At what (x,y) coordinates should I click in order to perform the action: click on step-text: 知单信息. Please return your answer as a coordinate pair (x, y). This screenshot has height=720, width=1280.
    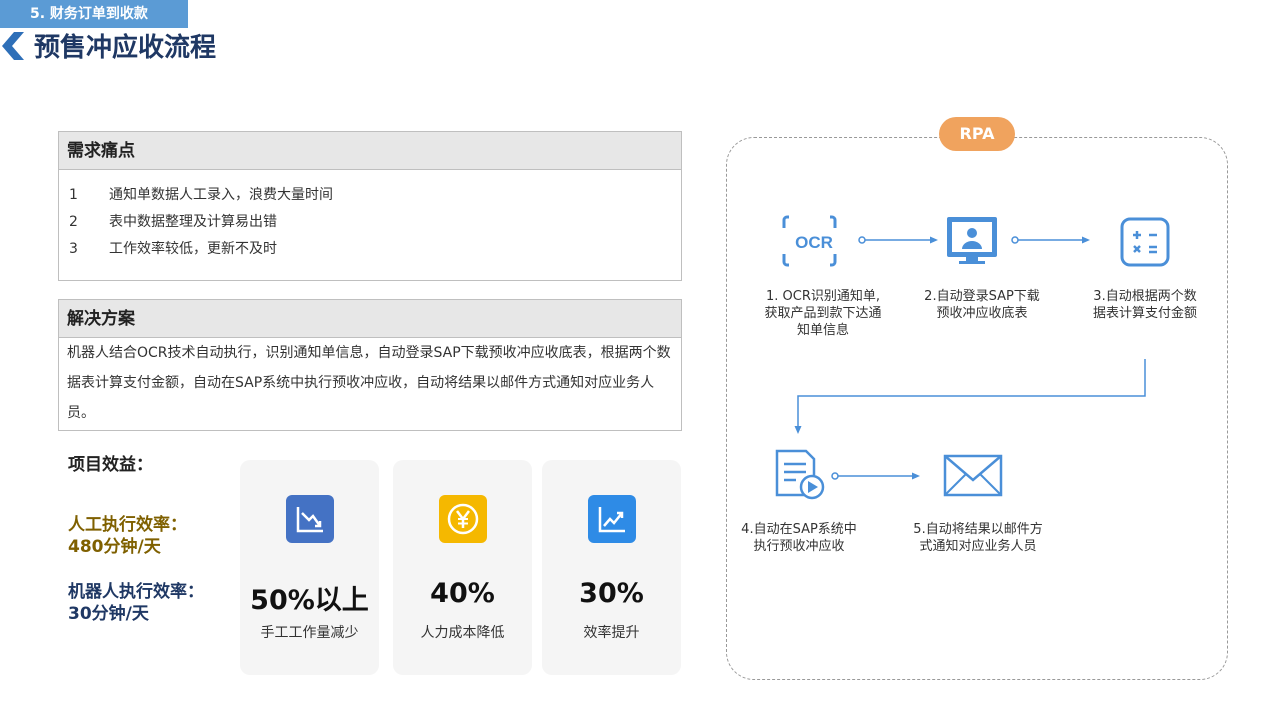
    Looking at the image, I should click on (822, 330).